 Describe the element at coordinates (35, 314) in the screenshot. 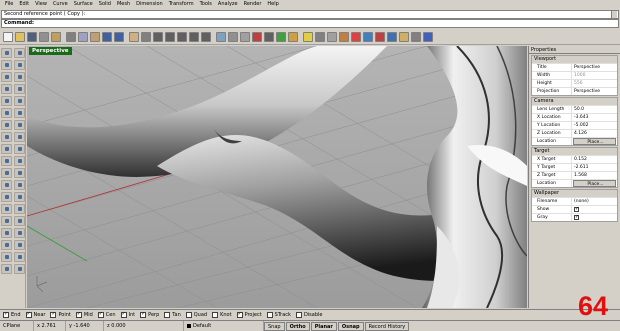

I see `osnap-near: Near` at that location.